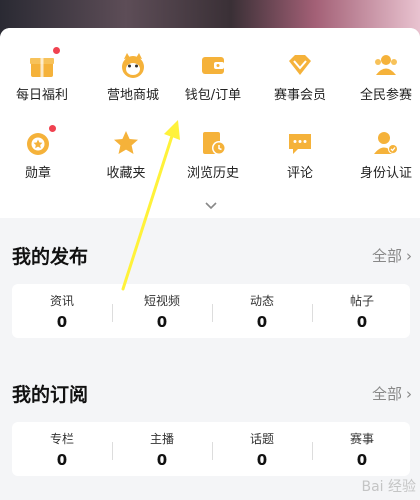 This screenshot has height=500, width=420. I want to click on grid-item-label: 钱包/订单, so click(213, 95).